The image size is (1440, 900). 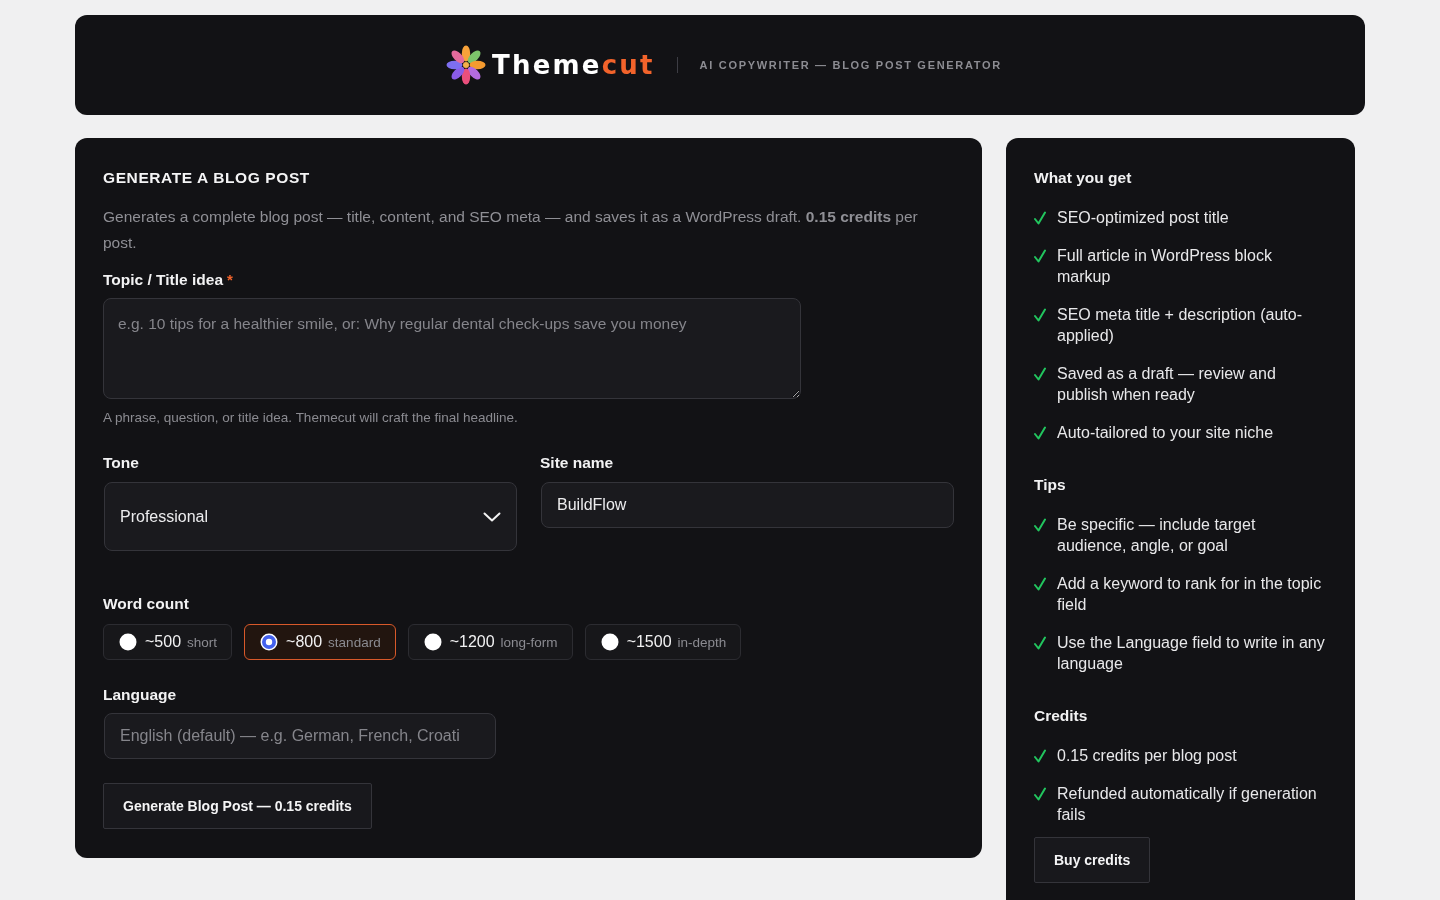 What do you see at coordinates (511, 230) in the screenshot?
I see `form-description: Generates a complete blog post — title, content, and SEO meta — and saves it as a WordPress draft. 0.15 credits per post.` at bounding box center [511, 230].